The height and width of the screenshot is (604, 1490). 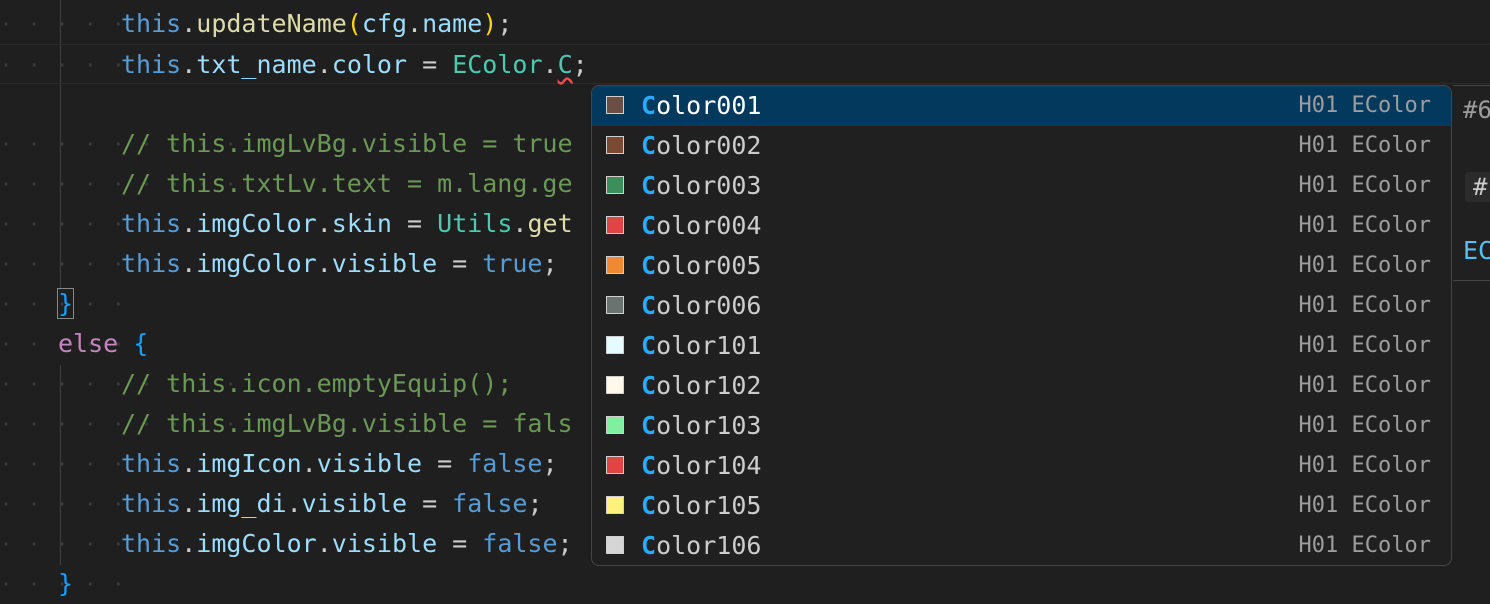 I want to click on suggest-item: Color005 H01 EColor, so click(x=1021, y=266).